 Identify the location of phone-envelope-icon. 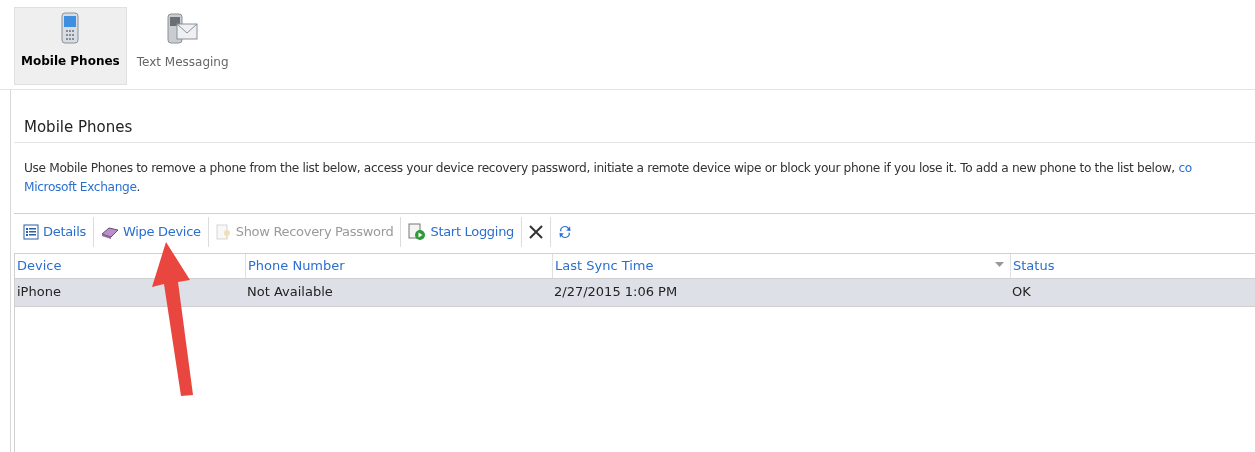
(182, 29).